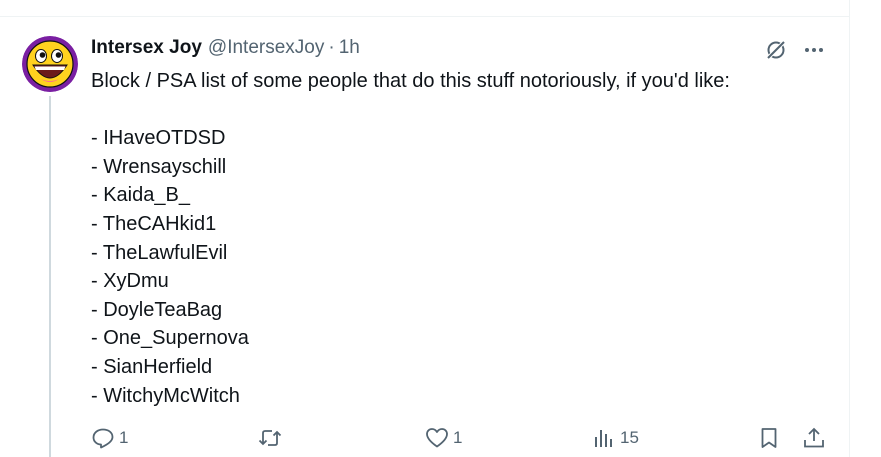 The width and height of the screenshot is (881, 457). Describe the element at coordinates (146, 48) in the screenshot. I see `author-name: Intersex Joy` at that location.